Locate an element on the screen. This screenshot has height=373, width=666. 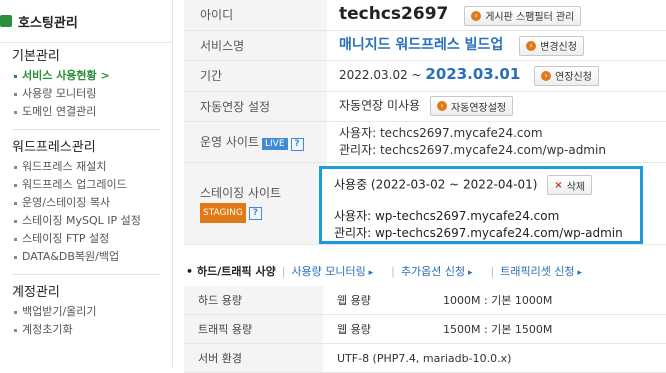
staging-badge: STAGING is located at coordinates (223, 212).